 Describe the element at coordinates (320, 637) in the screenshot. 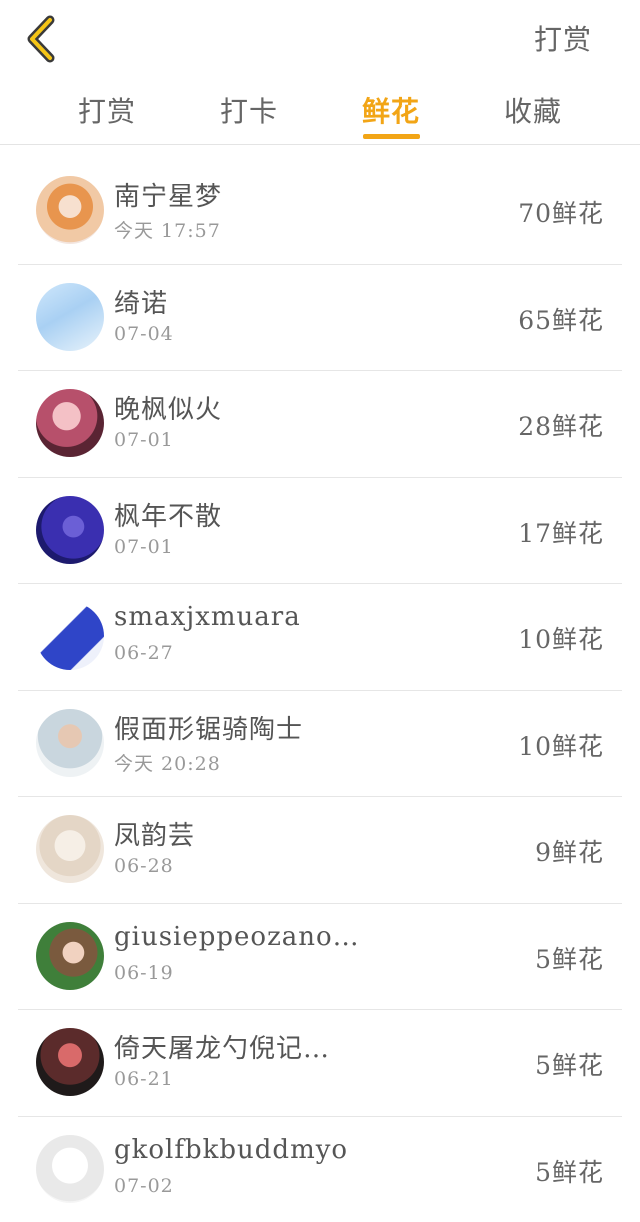

I see `list-item: smaxjxmuara 06-27 10鲜花` at that location.